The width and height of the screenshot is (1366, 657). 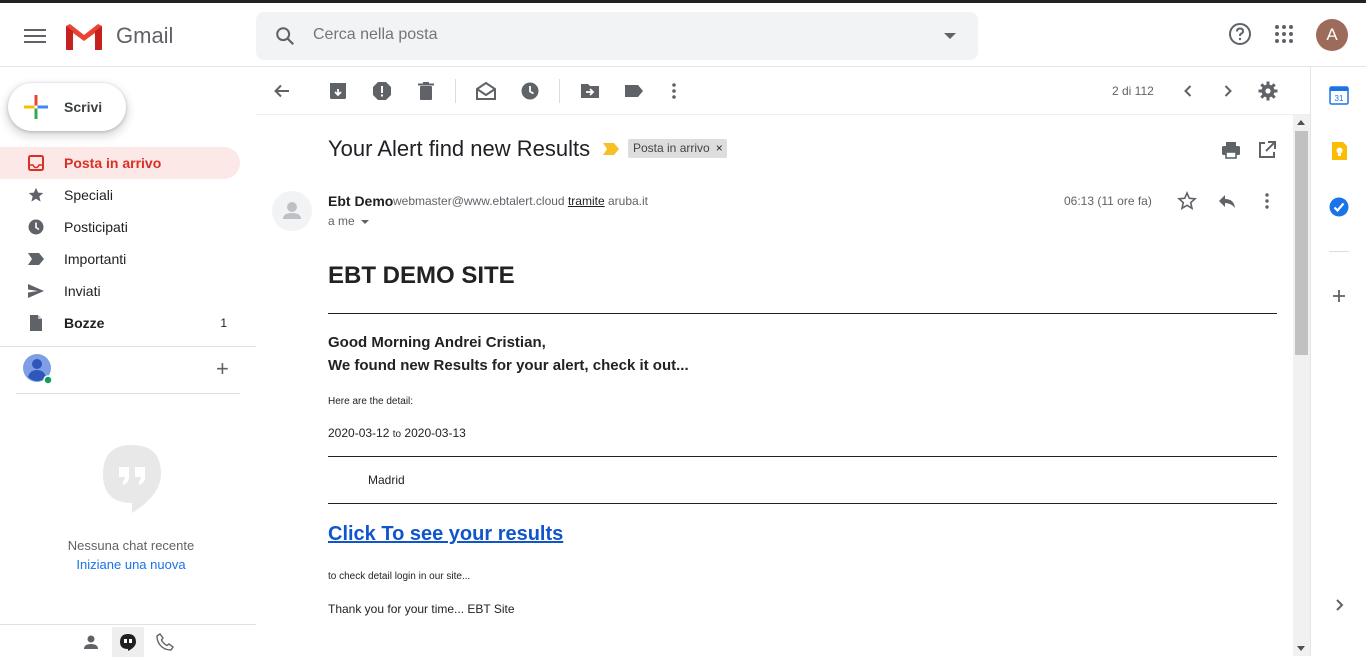 What do you see at coordinates (1240, 34) in the screenshot?
I see `help-icon` at bounding box center [1240, 34].